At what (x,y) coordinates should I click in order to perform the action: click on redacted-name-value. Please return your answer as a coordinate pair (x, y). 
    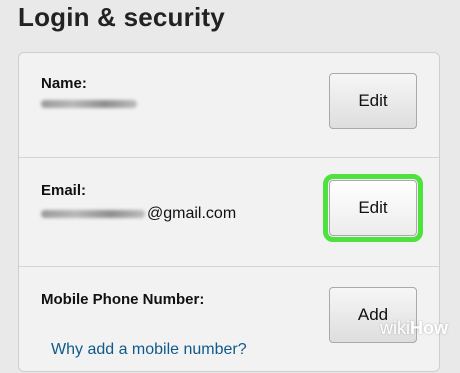
    Looking at the image, I should click on (89, 104).